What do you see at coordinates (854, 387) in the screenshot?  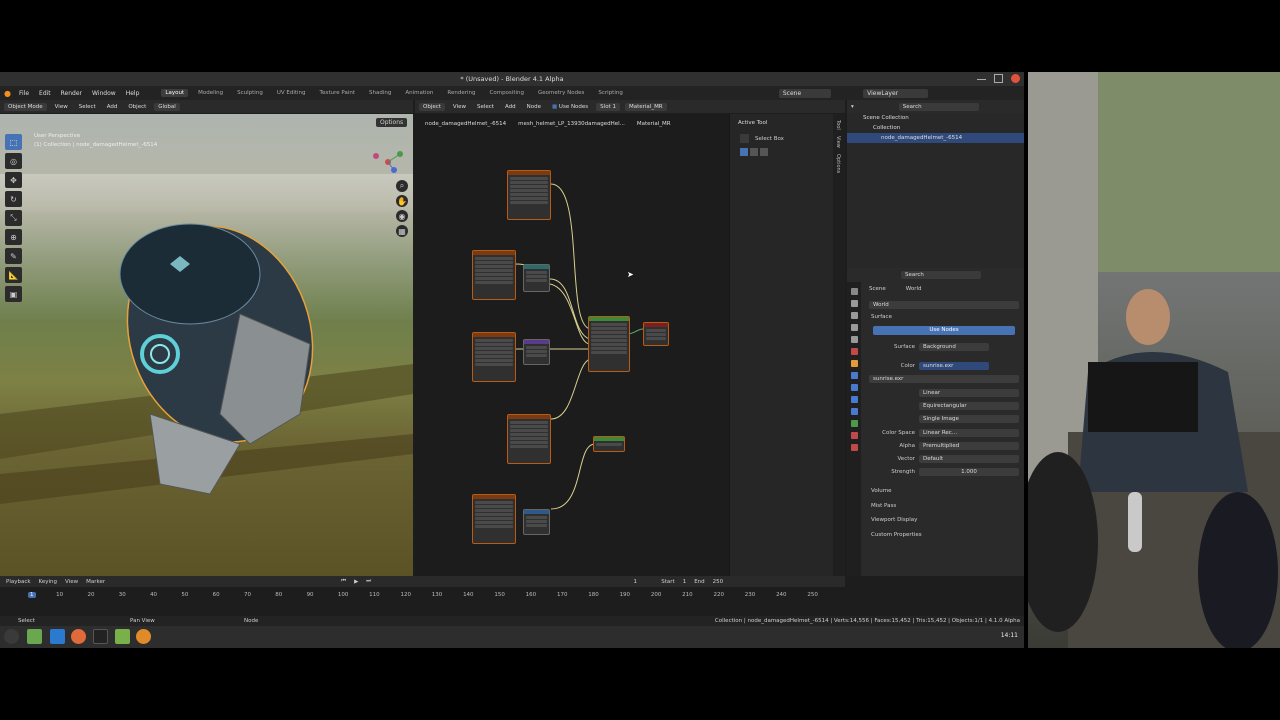 I see `particles-tab-icon` at bounding box center [854, 387].